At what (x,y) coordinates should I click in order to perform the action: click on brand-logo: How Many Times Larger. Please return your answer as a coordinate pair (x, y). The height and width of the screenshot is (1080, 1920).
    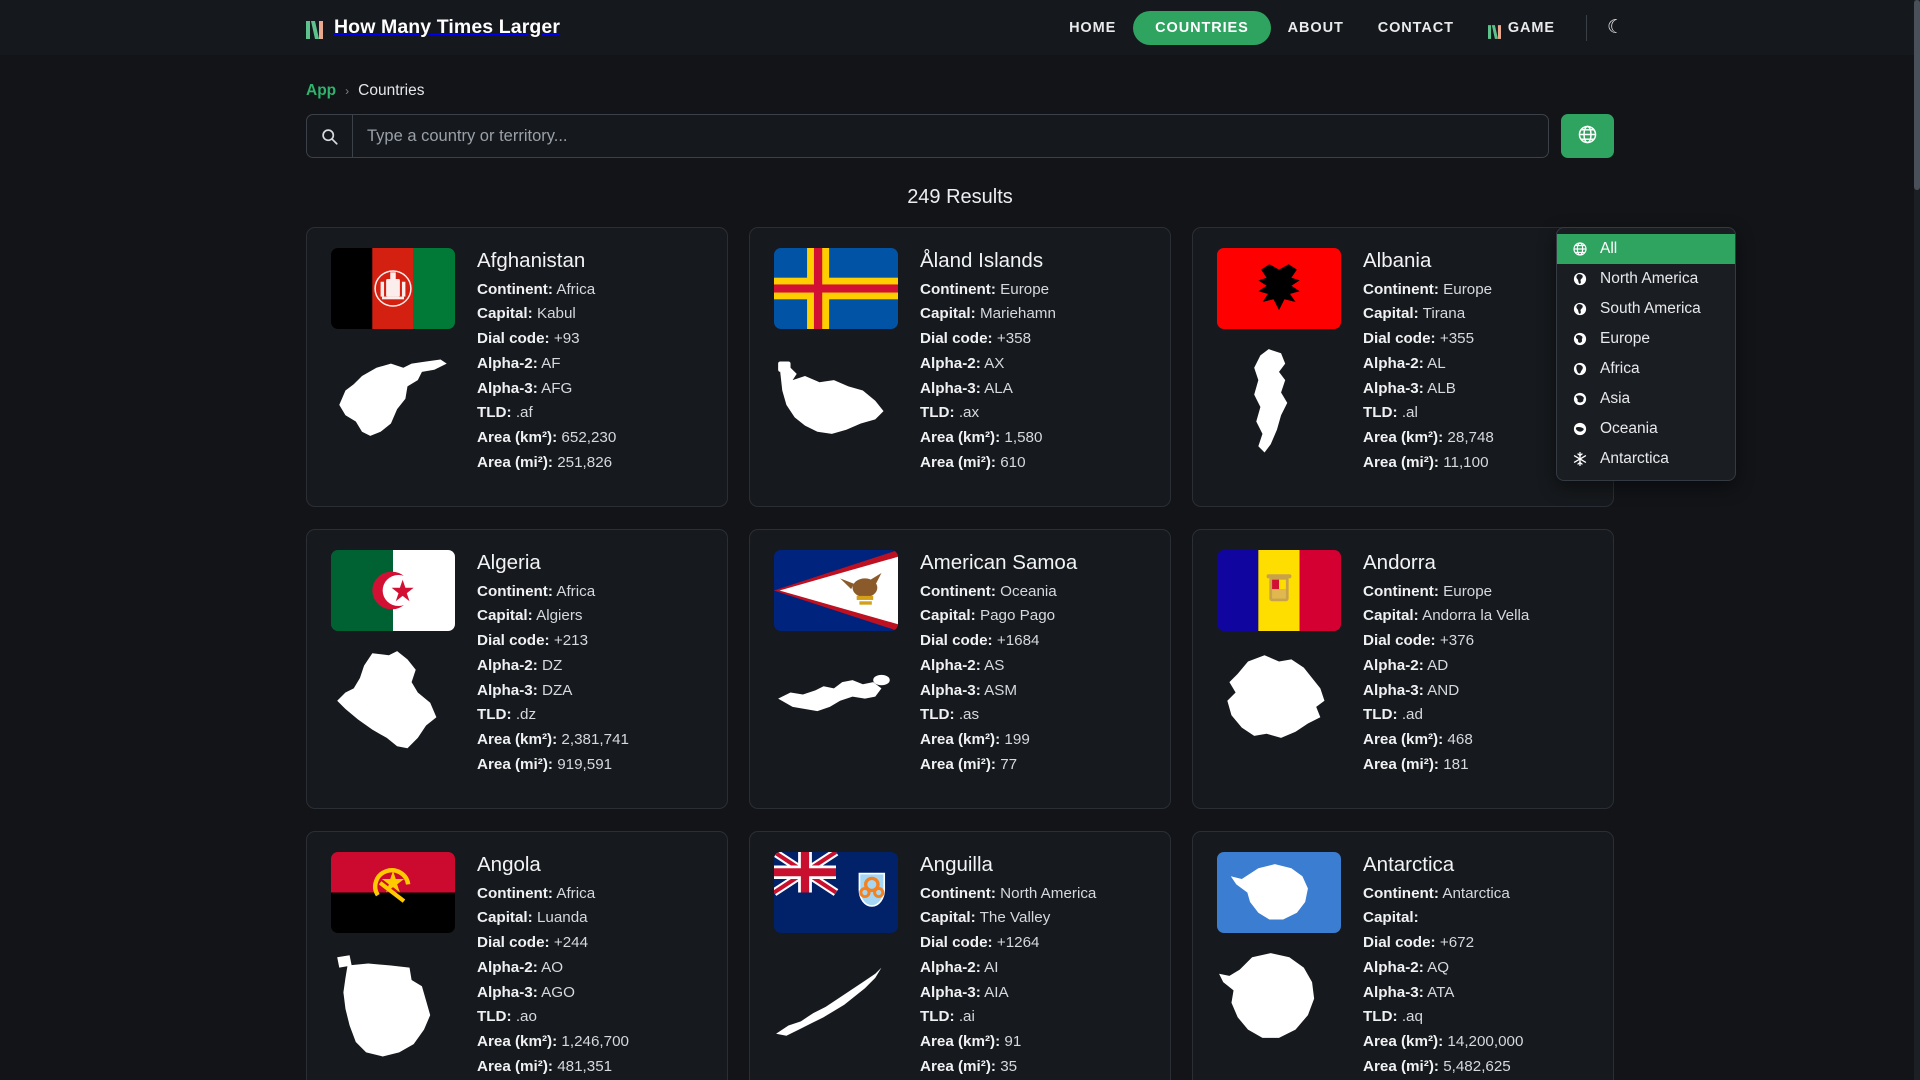
    Looking at the image, I should click on (433, 27).